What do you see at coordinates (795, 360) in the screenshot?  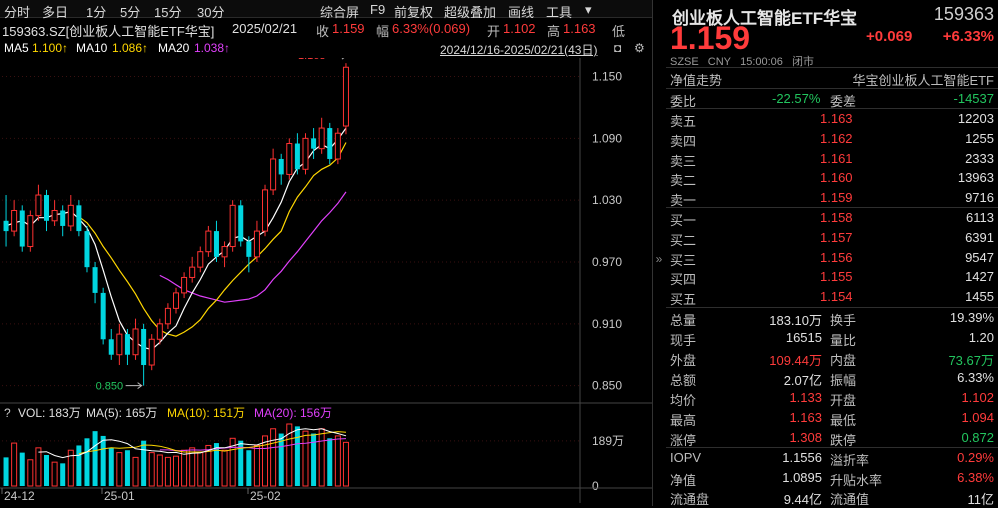 I see `stat-value: 109.44万` at bounding box center [795, 360].